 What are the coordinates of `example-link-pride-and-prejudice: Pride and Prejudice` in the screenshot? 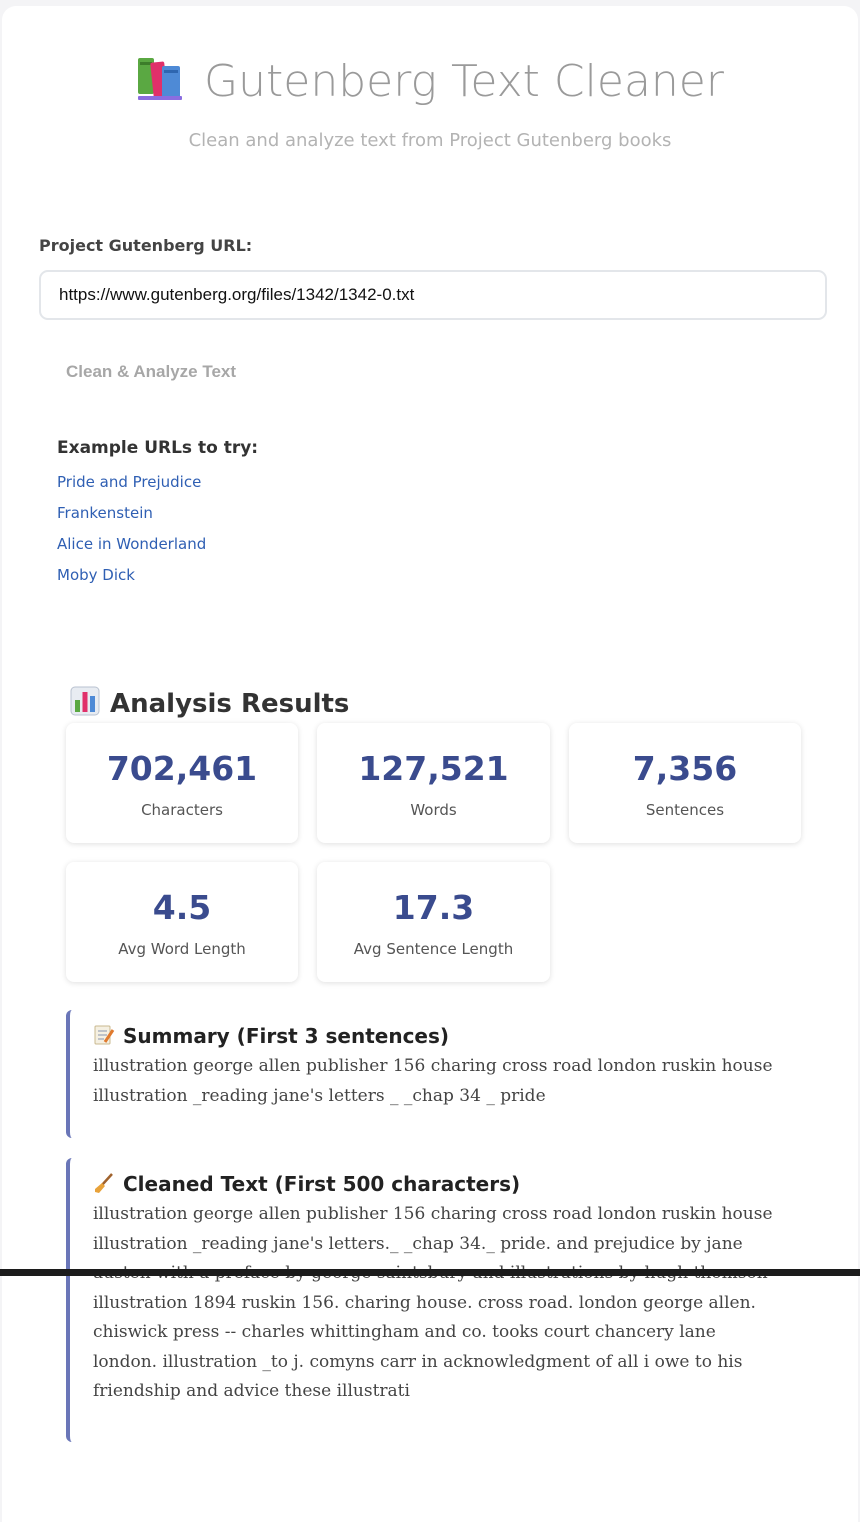 It's located at (157, 487).